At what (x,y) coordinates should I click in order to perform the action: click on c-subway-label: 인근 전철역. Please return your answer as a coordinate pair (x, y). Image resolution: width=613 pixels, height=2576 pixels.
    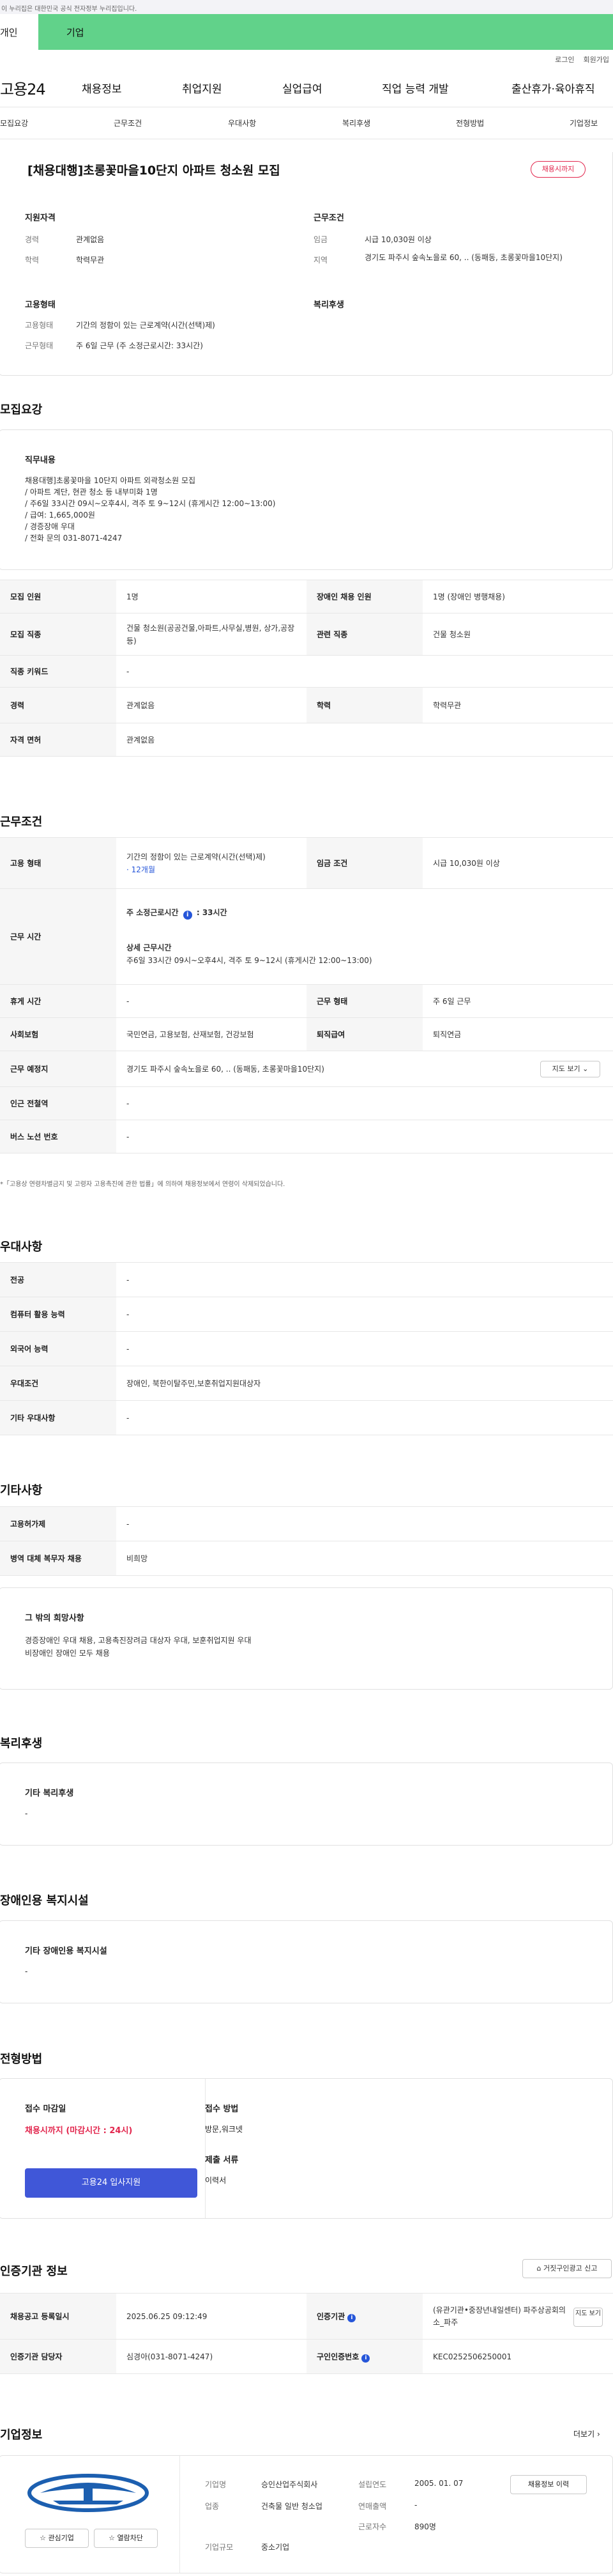
    Looking at the image, I should click on (58, 1103).